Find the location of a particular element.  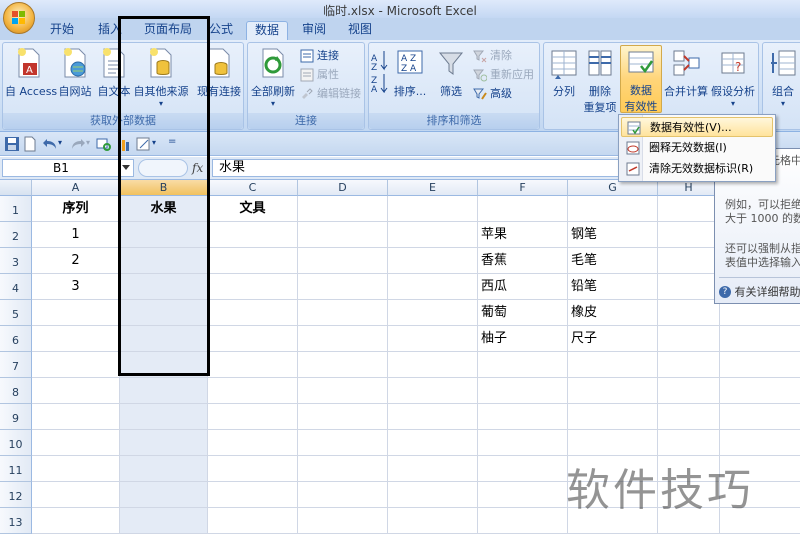

tab-insert: 插入 is located at coordinates (110, 30).